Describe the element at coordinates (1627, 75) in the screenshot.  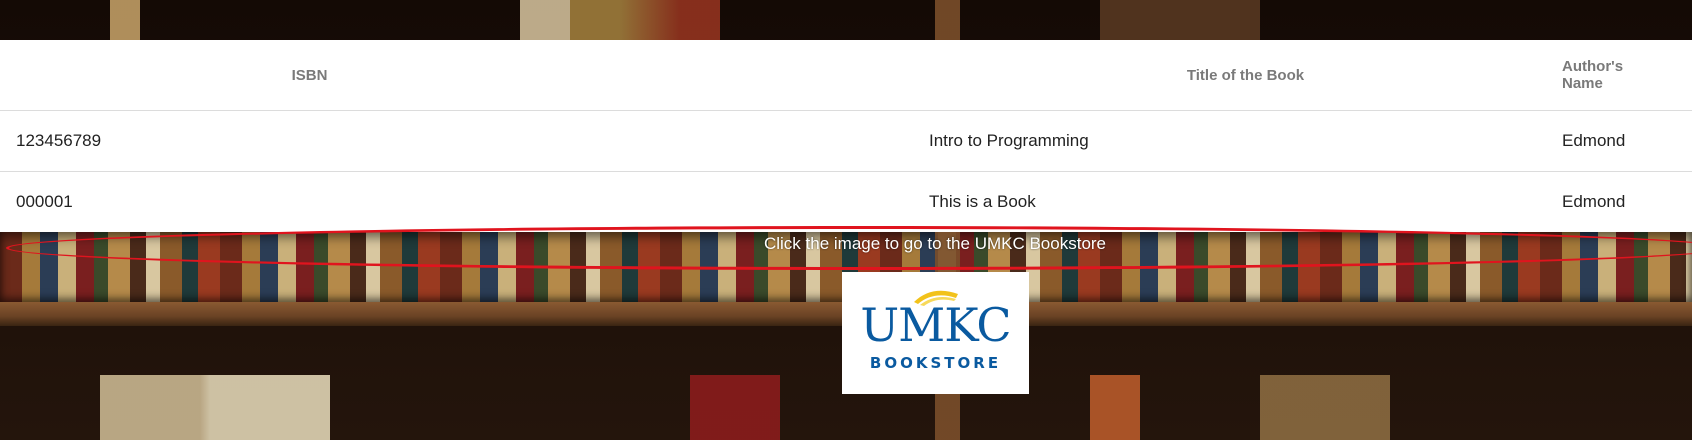
I see `header-author: Author's Name` at that location.